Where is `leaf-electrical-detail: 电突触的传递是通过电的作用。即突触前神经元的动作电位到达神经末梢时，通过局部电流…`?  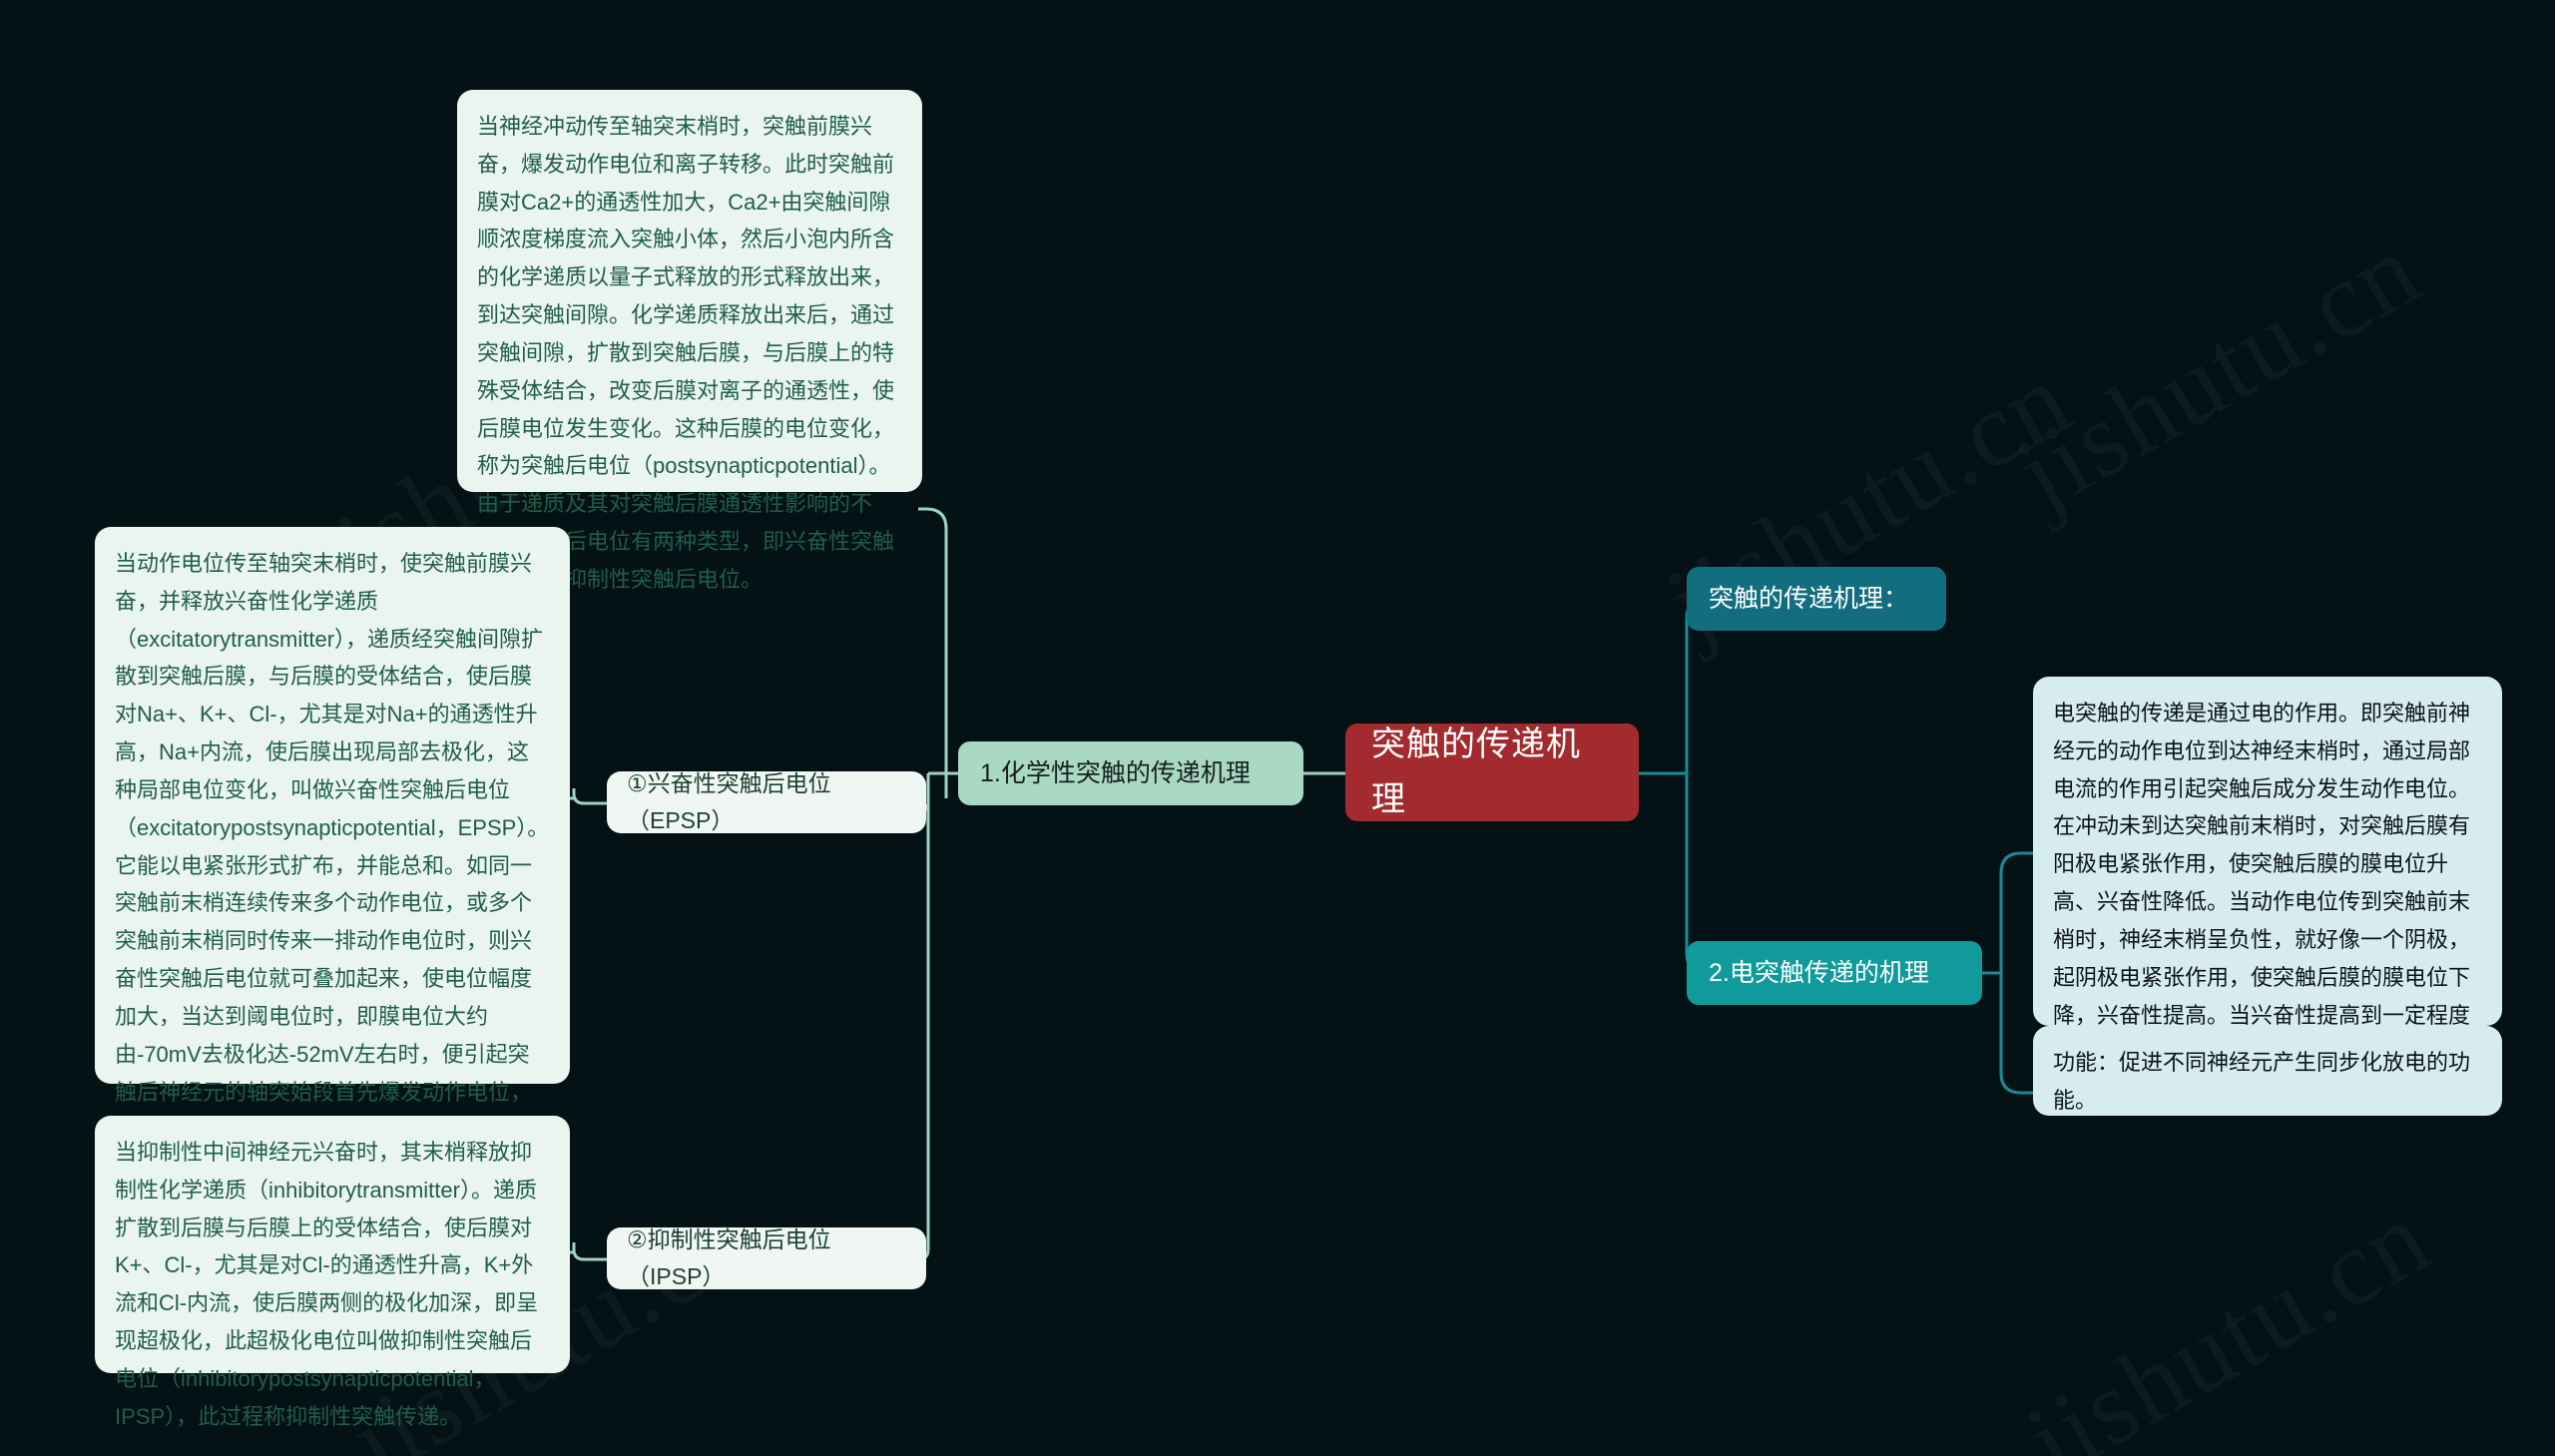
leaf-electrical-detail: 电突触的传递是通过电的作用。即突触前神经元的动作电位到达神经末梢时，通过局部电流… is located at coordinates (2267, 890).